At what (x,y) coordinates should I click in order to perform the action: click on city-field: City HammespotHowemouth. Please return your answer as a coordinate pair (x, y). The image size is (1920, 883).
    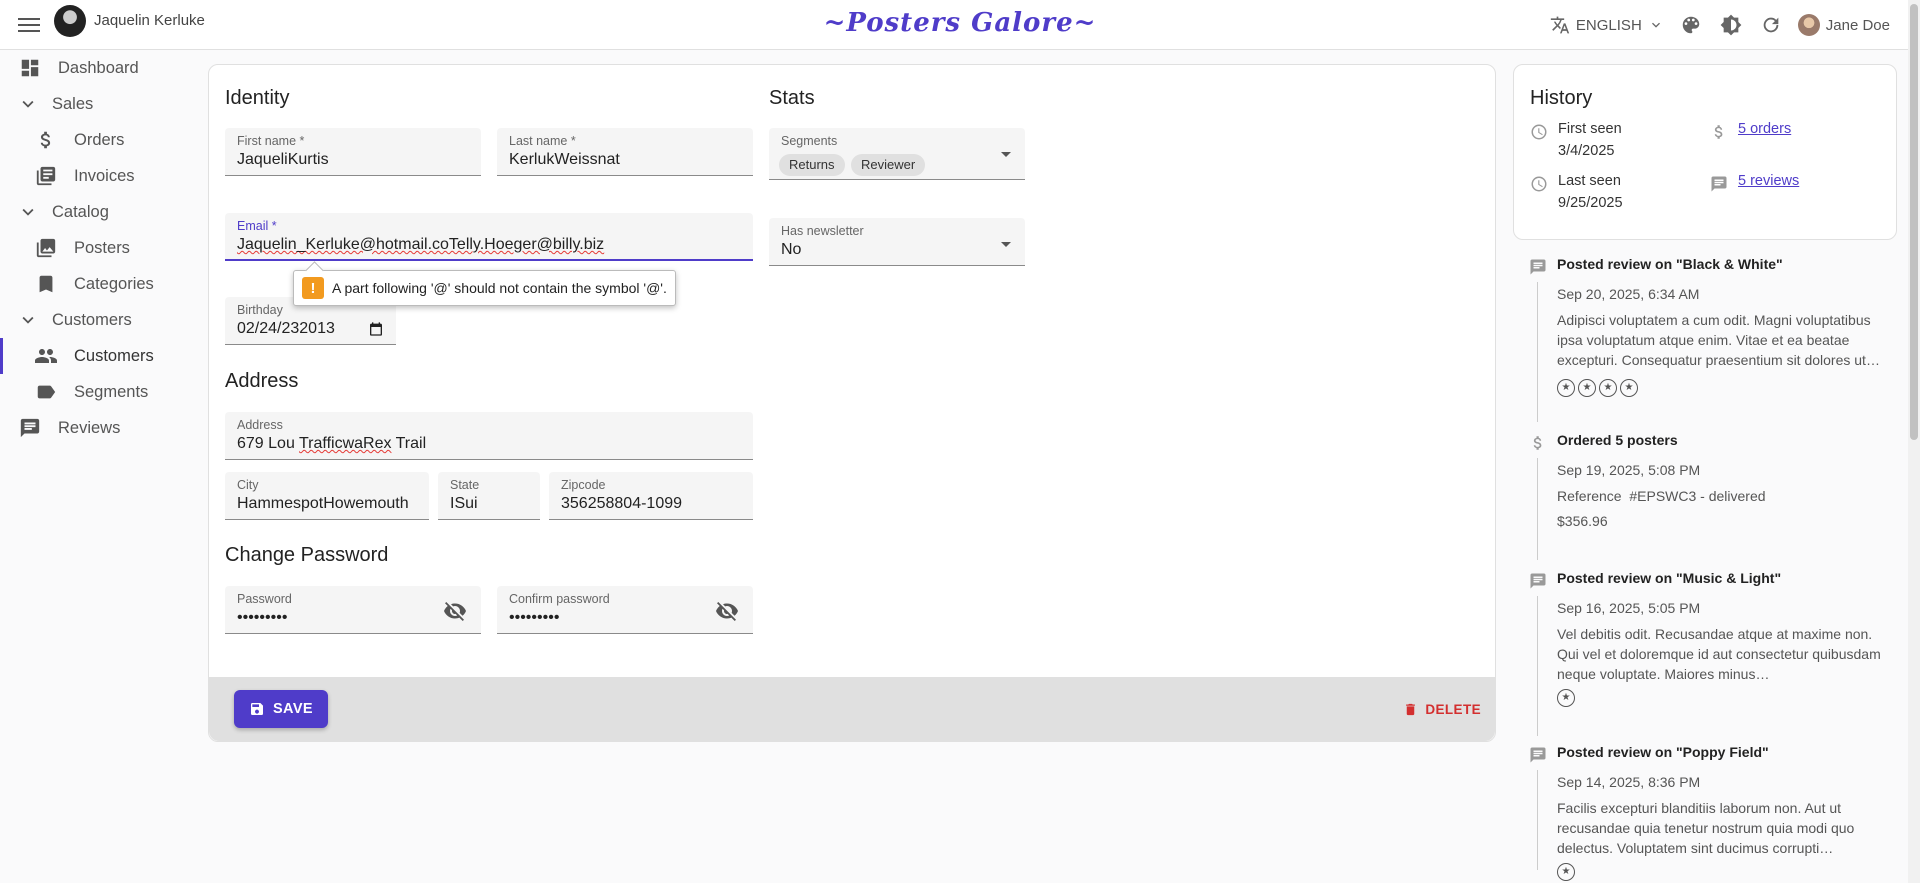
    Looking at the image, I should click on (327, 496).